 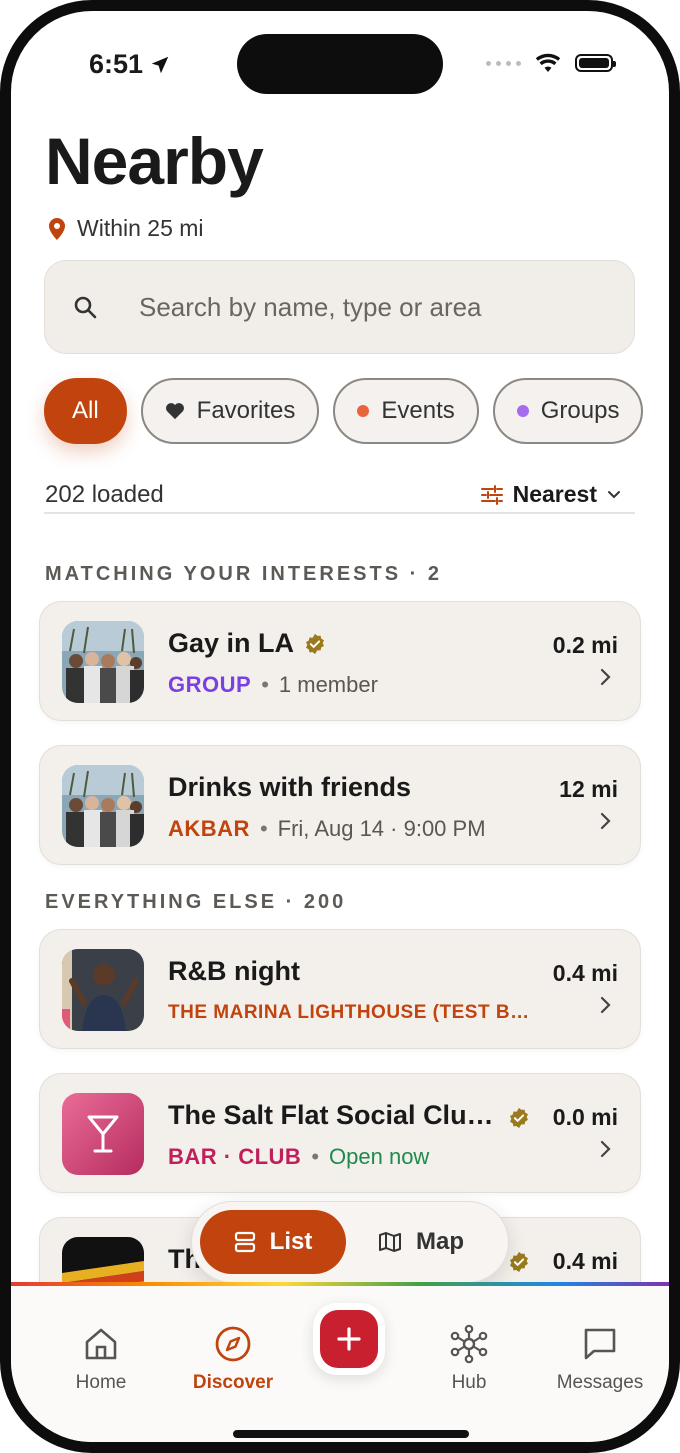 I want to click on map-label: Map, so click(x=440, y=1241).